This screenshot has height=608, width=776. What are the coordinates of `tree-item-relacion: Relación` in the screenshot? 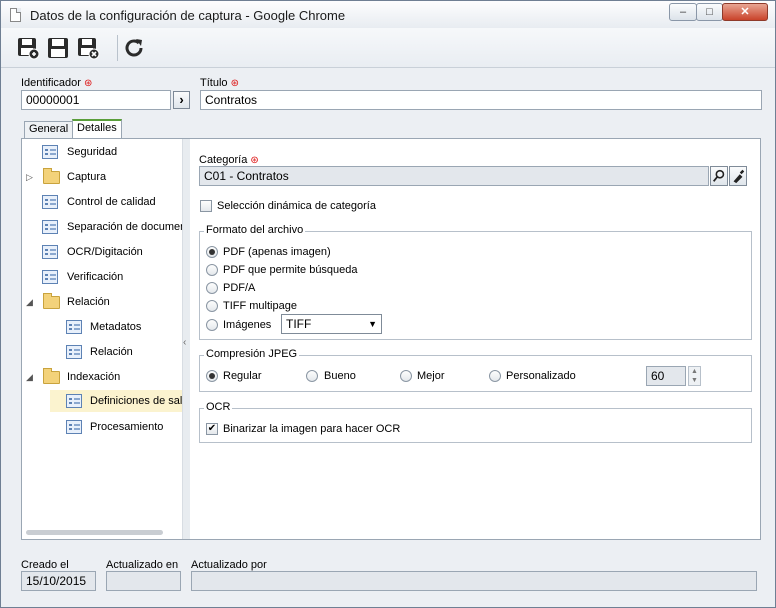 It's located at (124, 352).